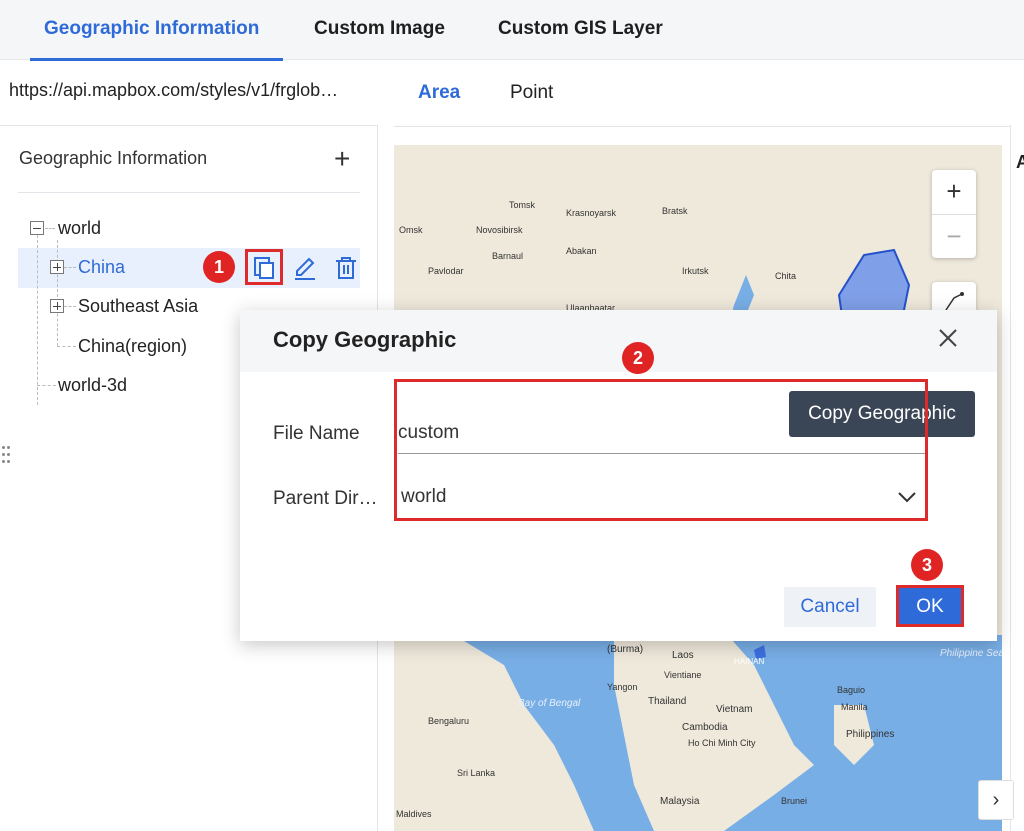 The height and width of the screenshot is (831, 1024). I want to click on map-label-laos: Laos, so click(683, 655).